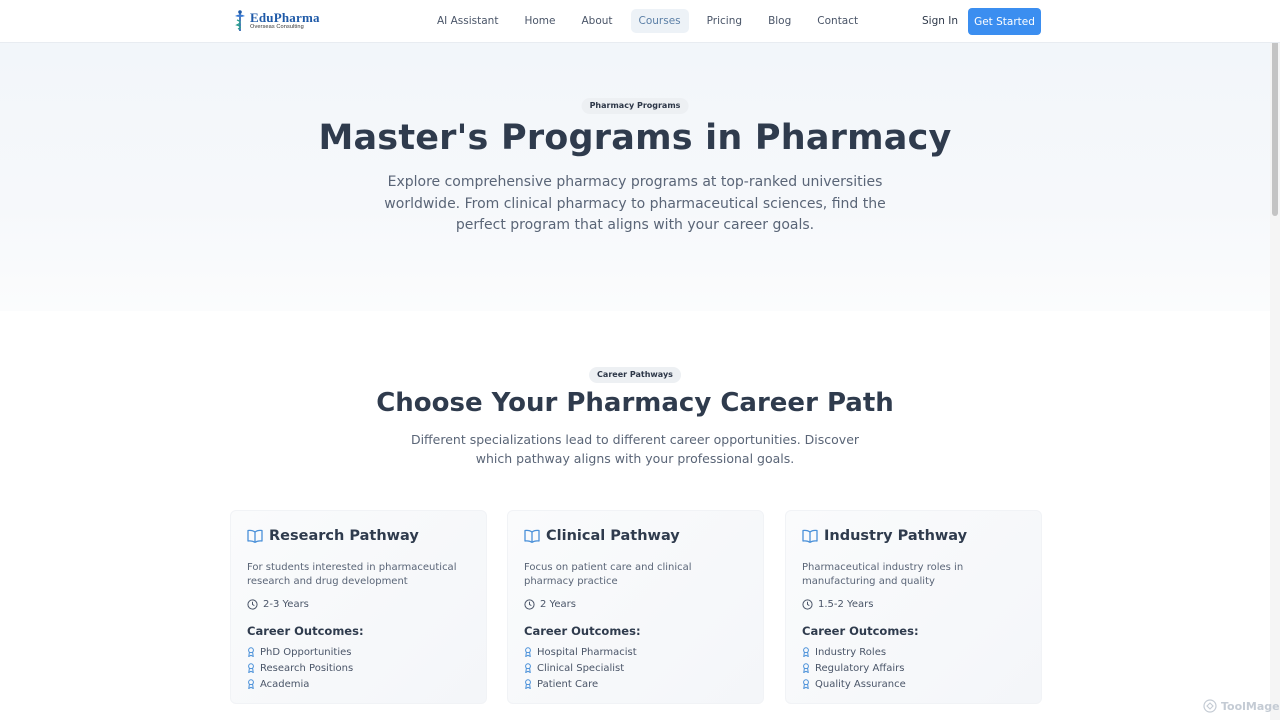 The height and width of the screenshot is (720, 1280). What do you see at coordinates (1004, 21) in the screenshot?
I see `get-started-button: Get Started` at bounding box center [1004, 21].